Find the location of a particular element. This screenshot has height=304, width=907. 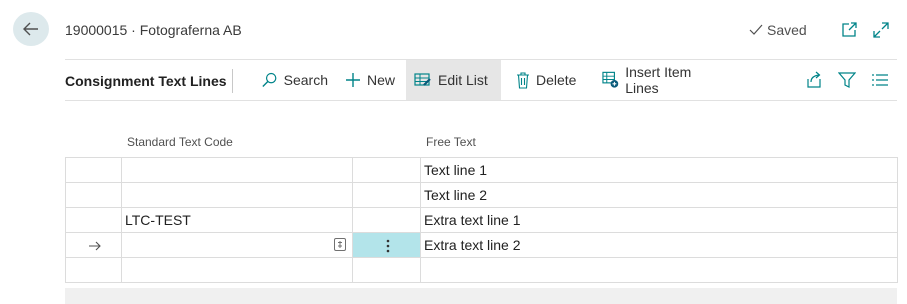

table-row: Text line 2 is located at coordinates (481, 195).